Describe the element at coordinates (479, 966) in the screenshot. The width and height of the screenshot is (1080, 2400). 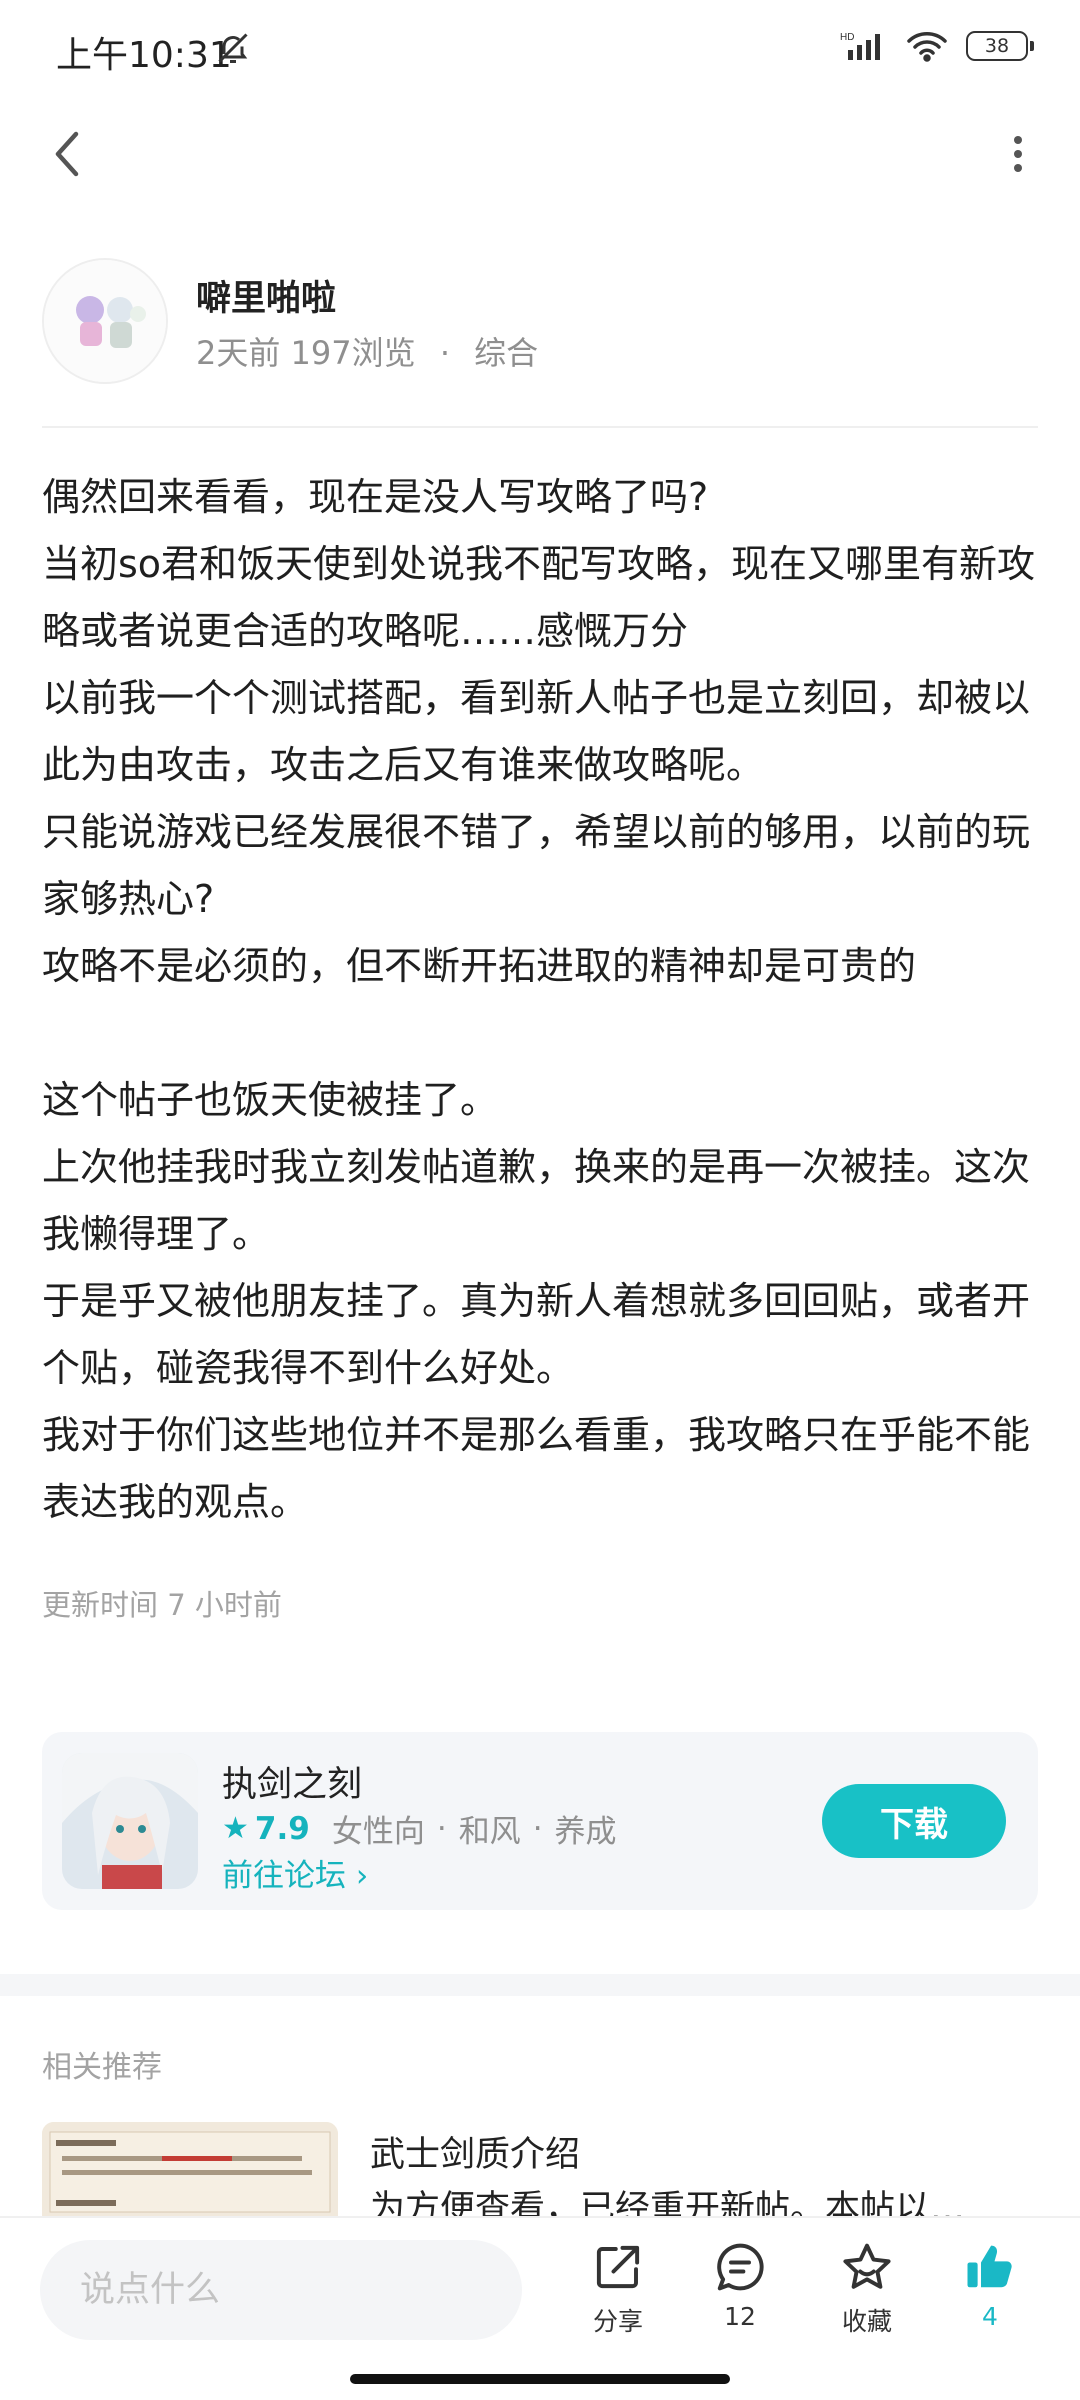
I see `post-paragraph: 攻略不是必须的，但不断开拓进取的精神却是可贵的` at that location.